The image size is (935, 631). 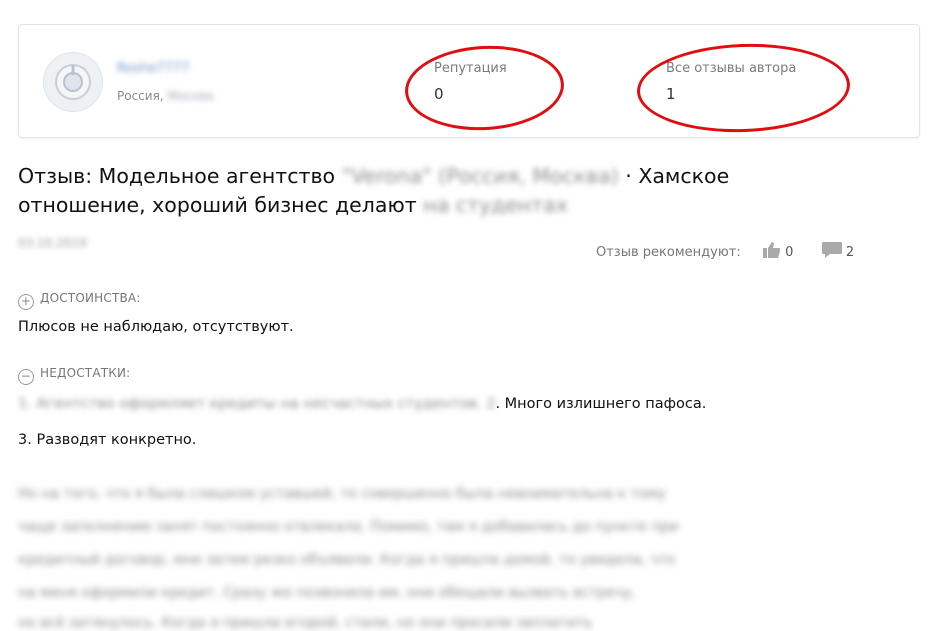 I want to click on pros-label: + ДОСТОИНСТВА:, so click(x=79, y=300).